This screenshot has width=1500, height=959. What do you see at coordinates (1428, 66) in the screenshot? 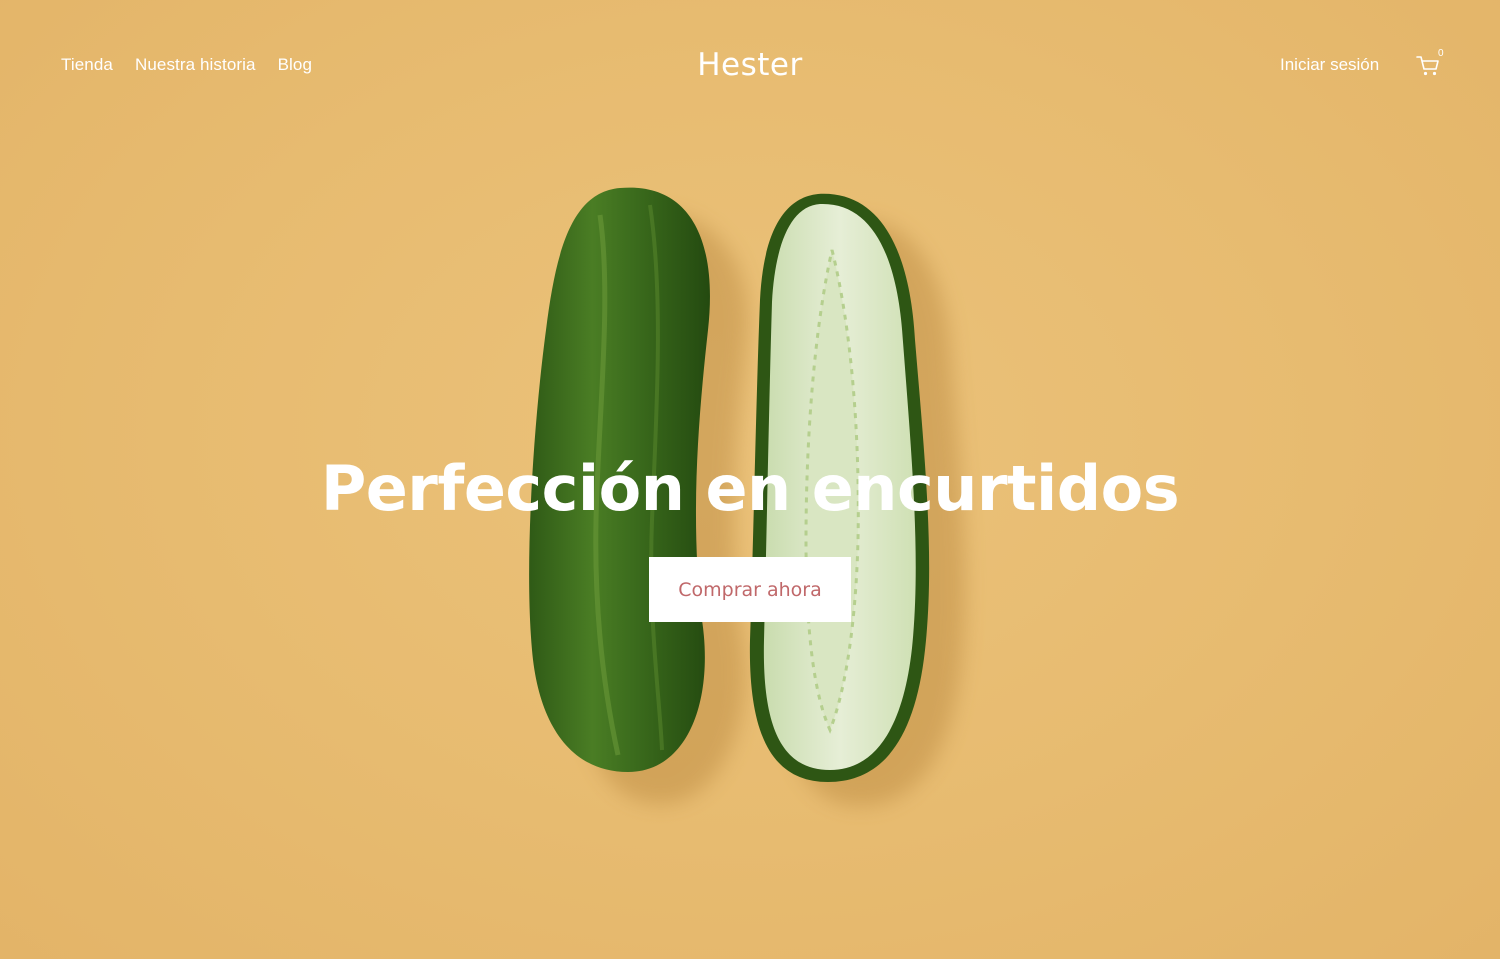
I see `cart-icon` at bounding box center [1428, 66].